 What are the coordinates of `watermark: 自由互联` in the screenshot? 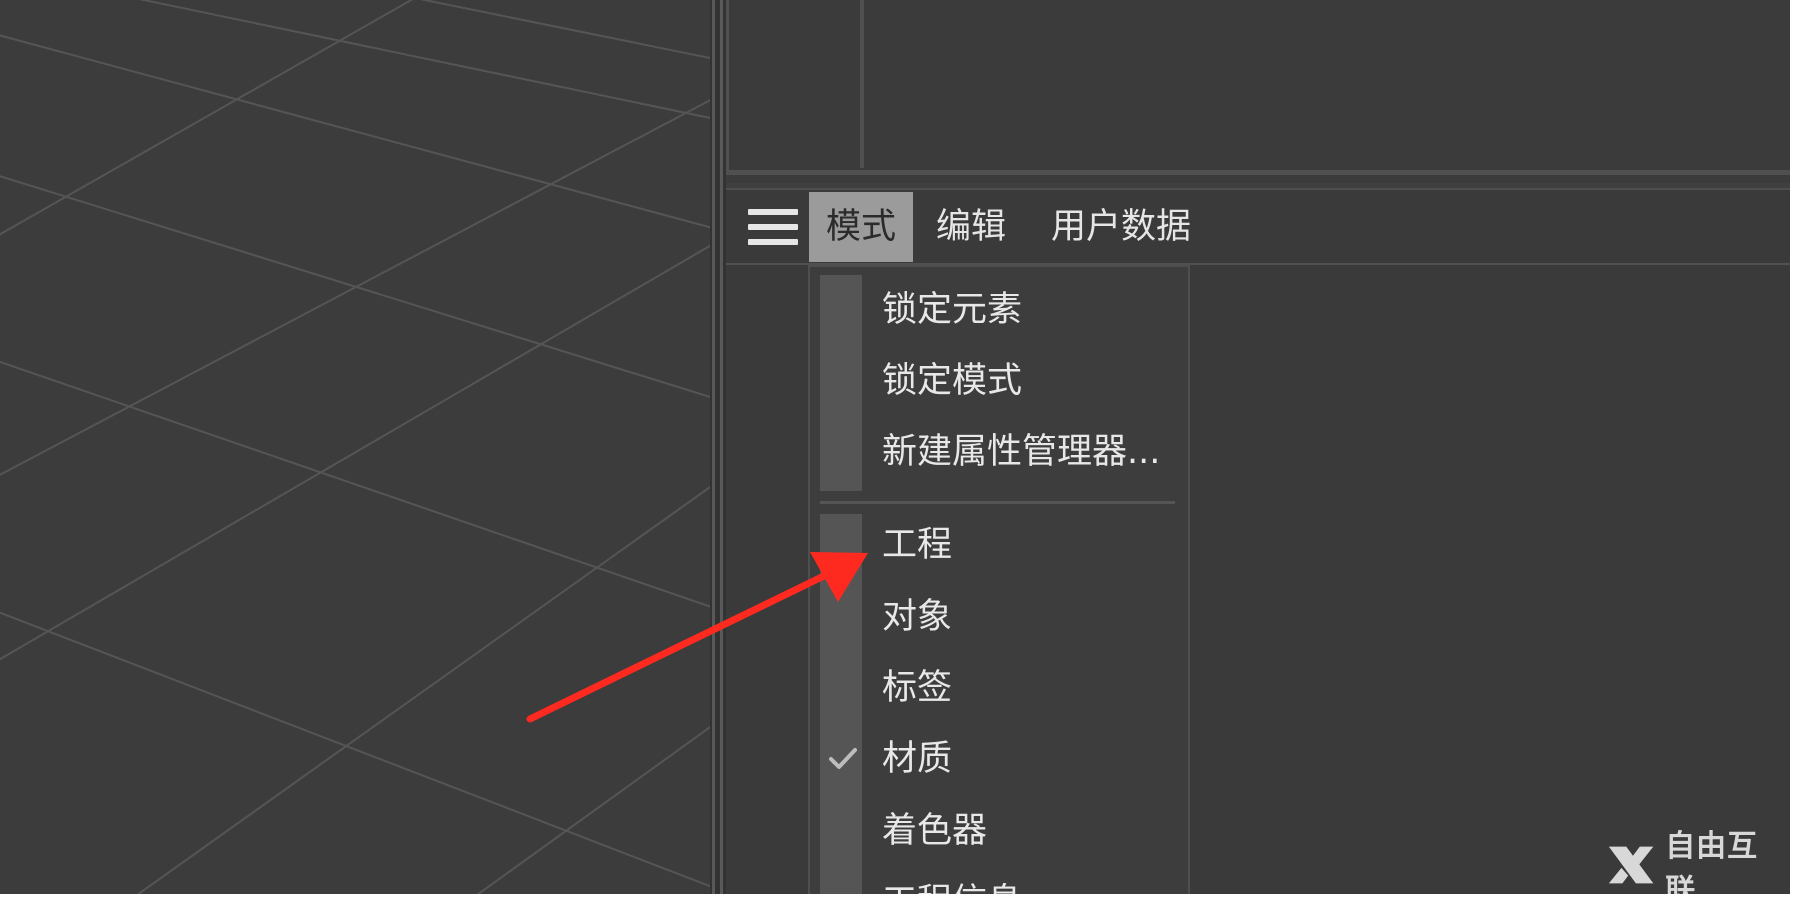 It's located at (1695, 867).